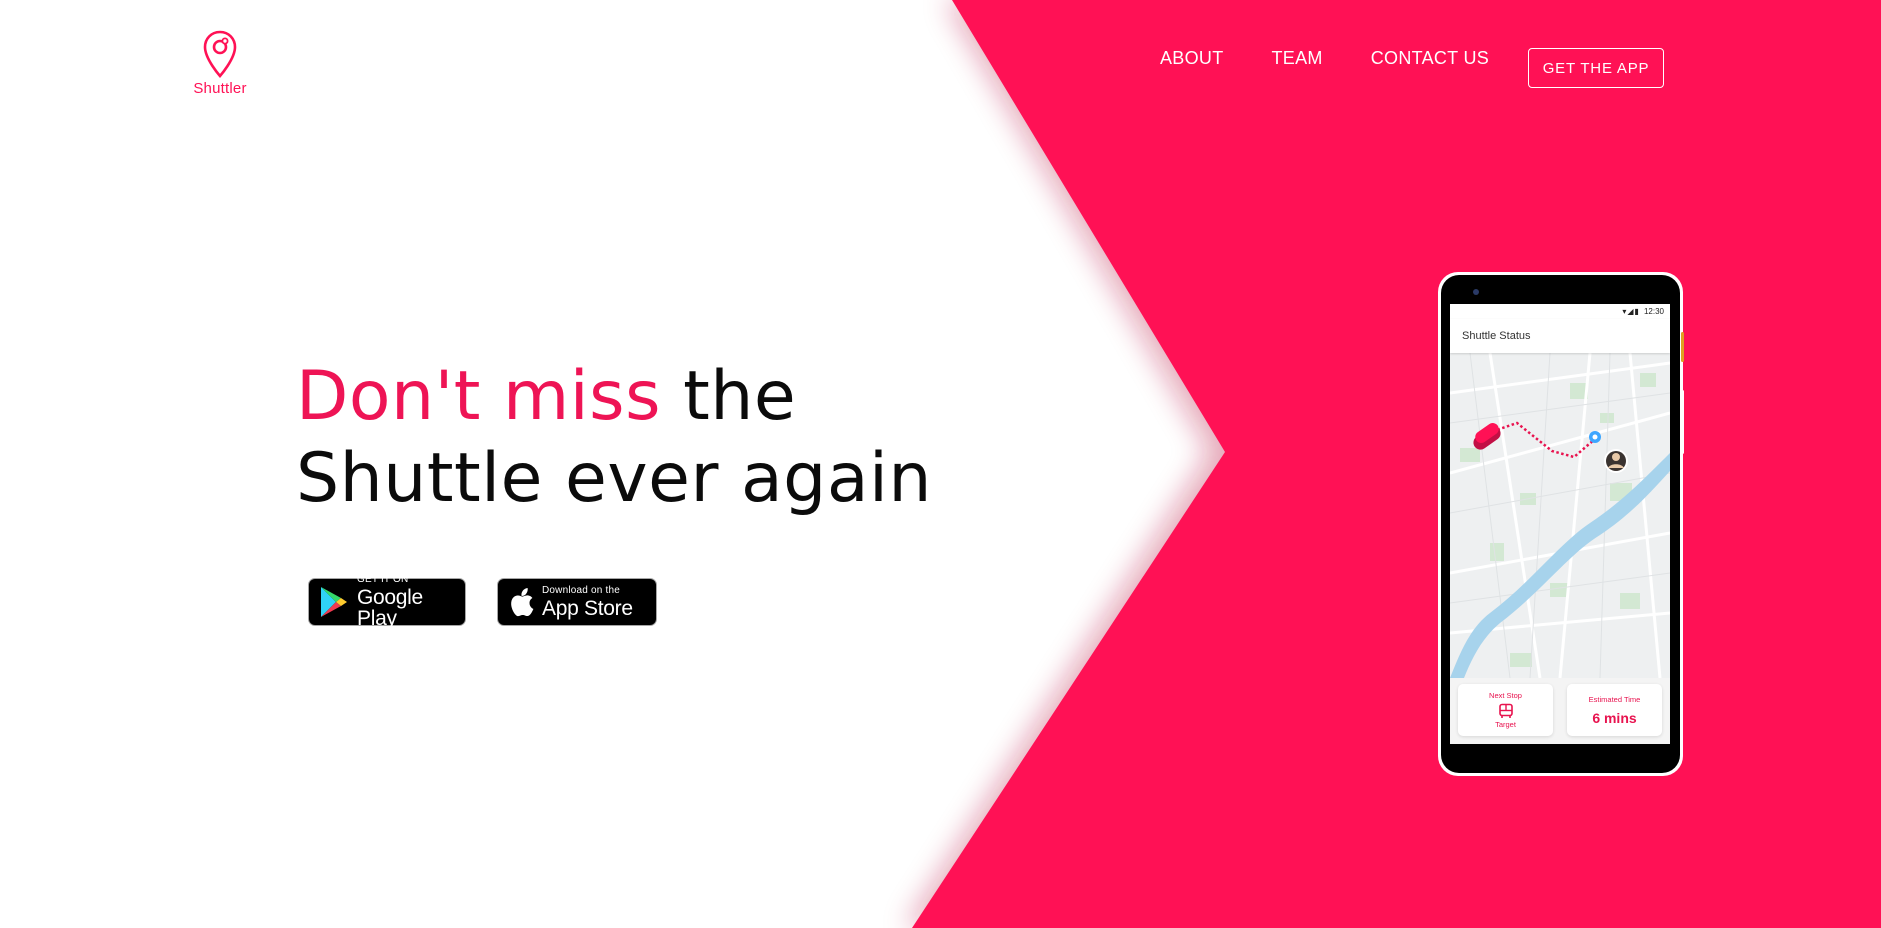 This screenshot has height=928, width=1881. What do you see at coordinates (614, 478) in the screenshot?
I see `headline-line2: Shuttle ever again` at bounding box center [614, 478].